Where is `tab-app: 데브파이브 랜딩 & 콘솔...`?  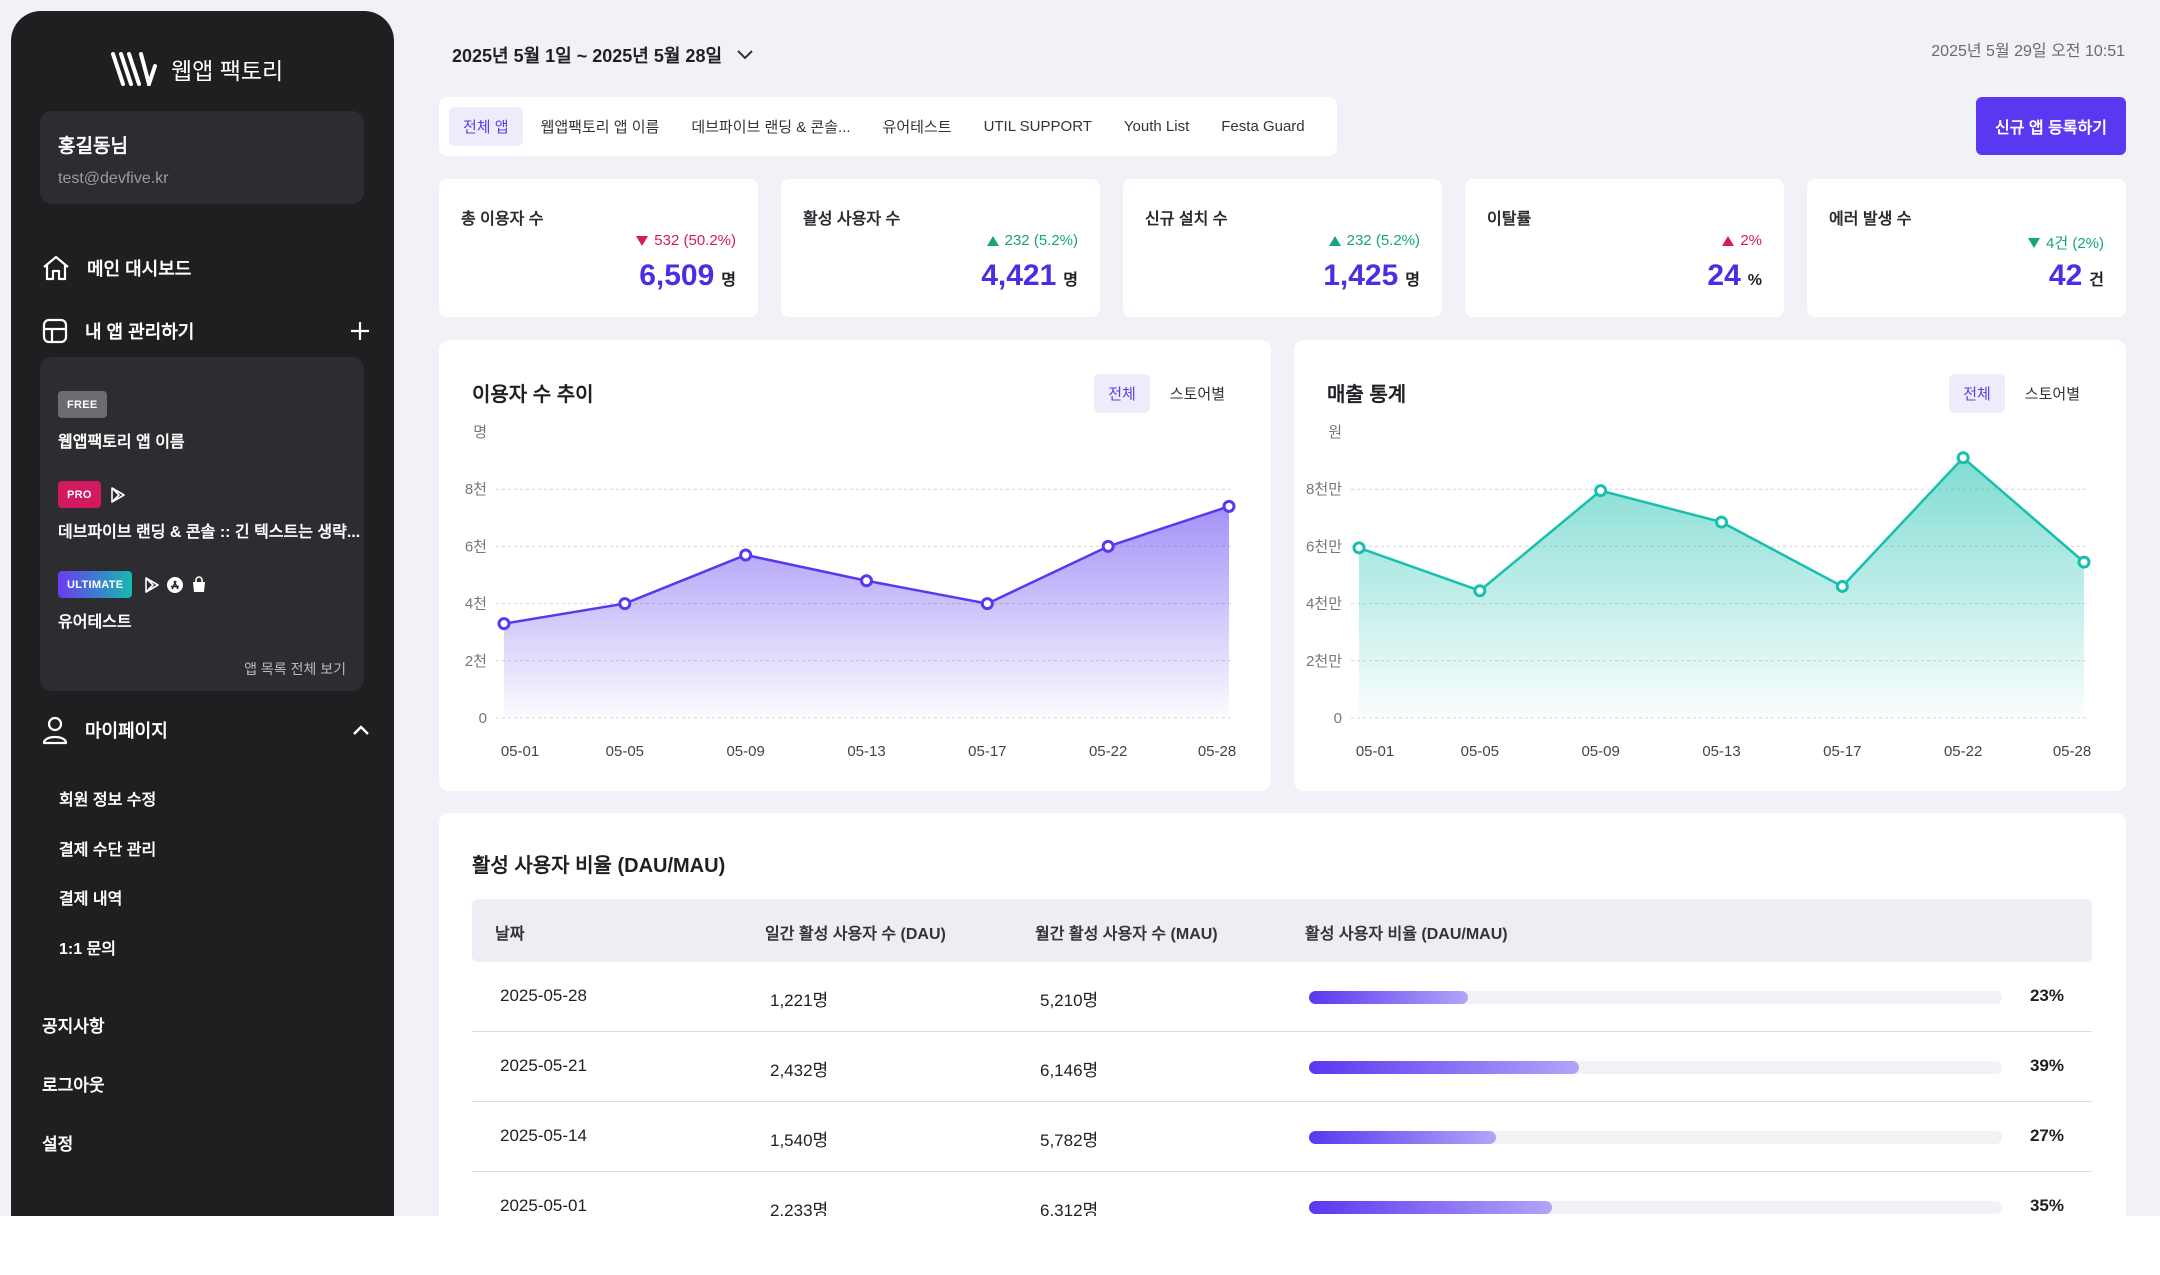 tab-app: 데브파이브 랜딩 & 콘솔... is located at coordinates (770, 126).